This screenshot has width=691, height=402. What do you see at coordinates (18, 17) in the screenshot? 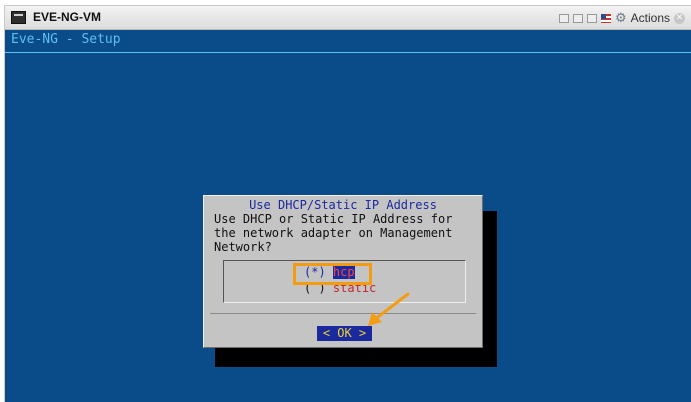
I see `vm-icon` at bounding box center [18, 17].